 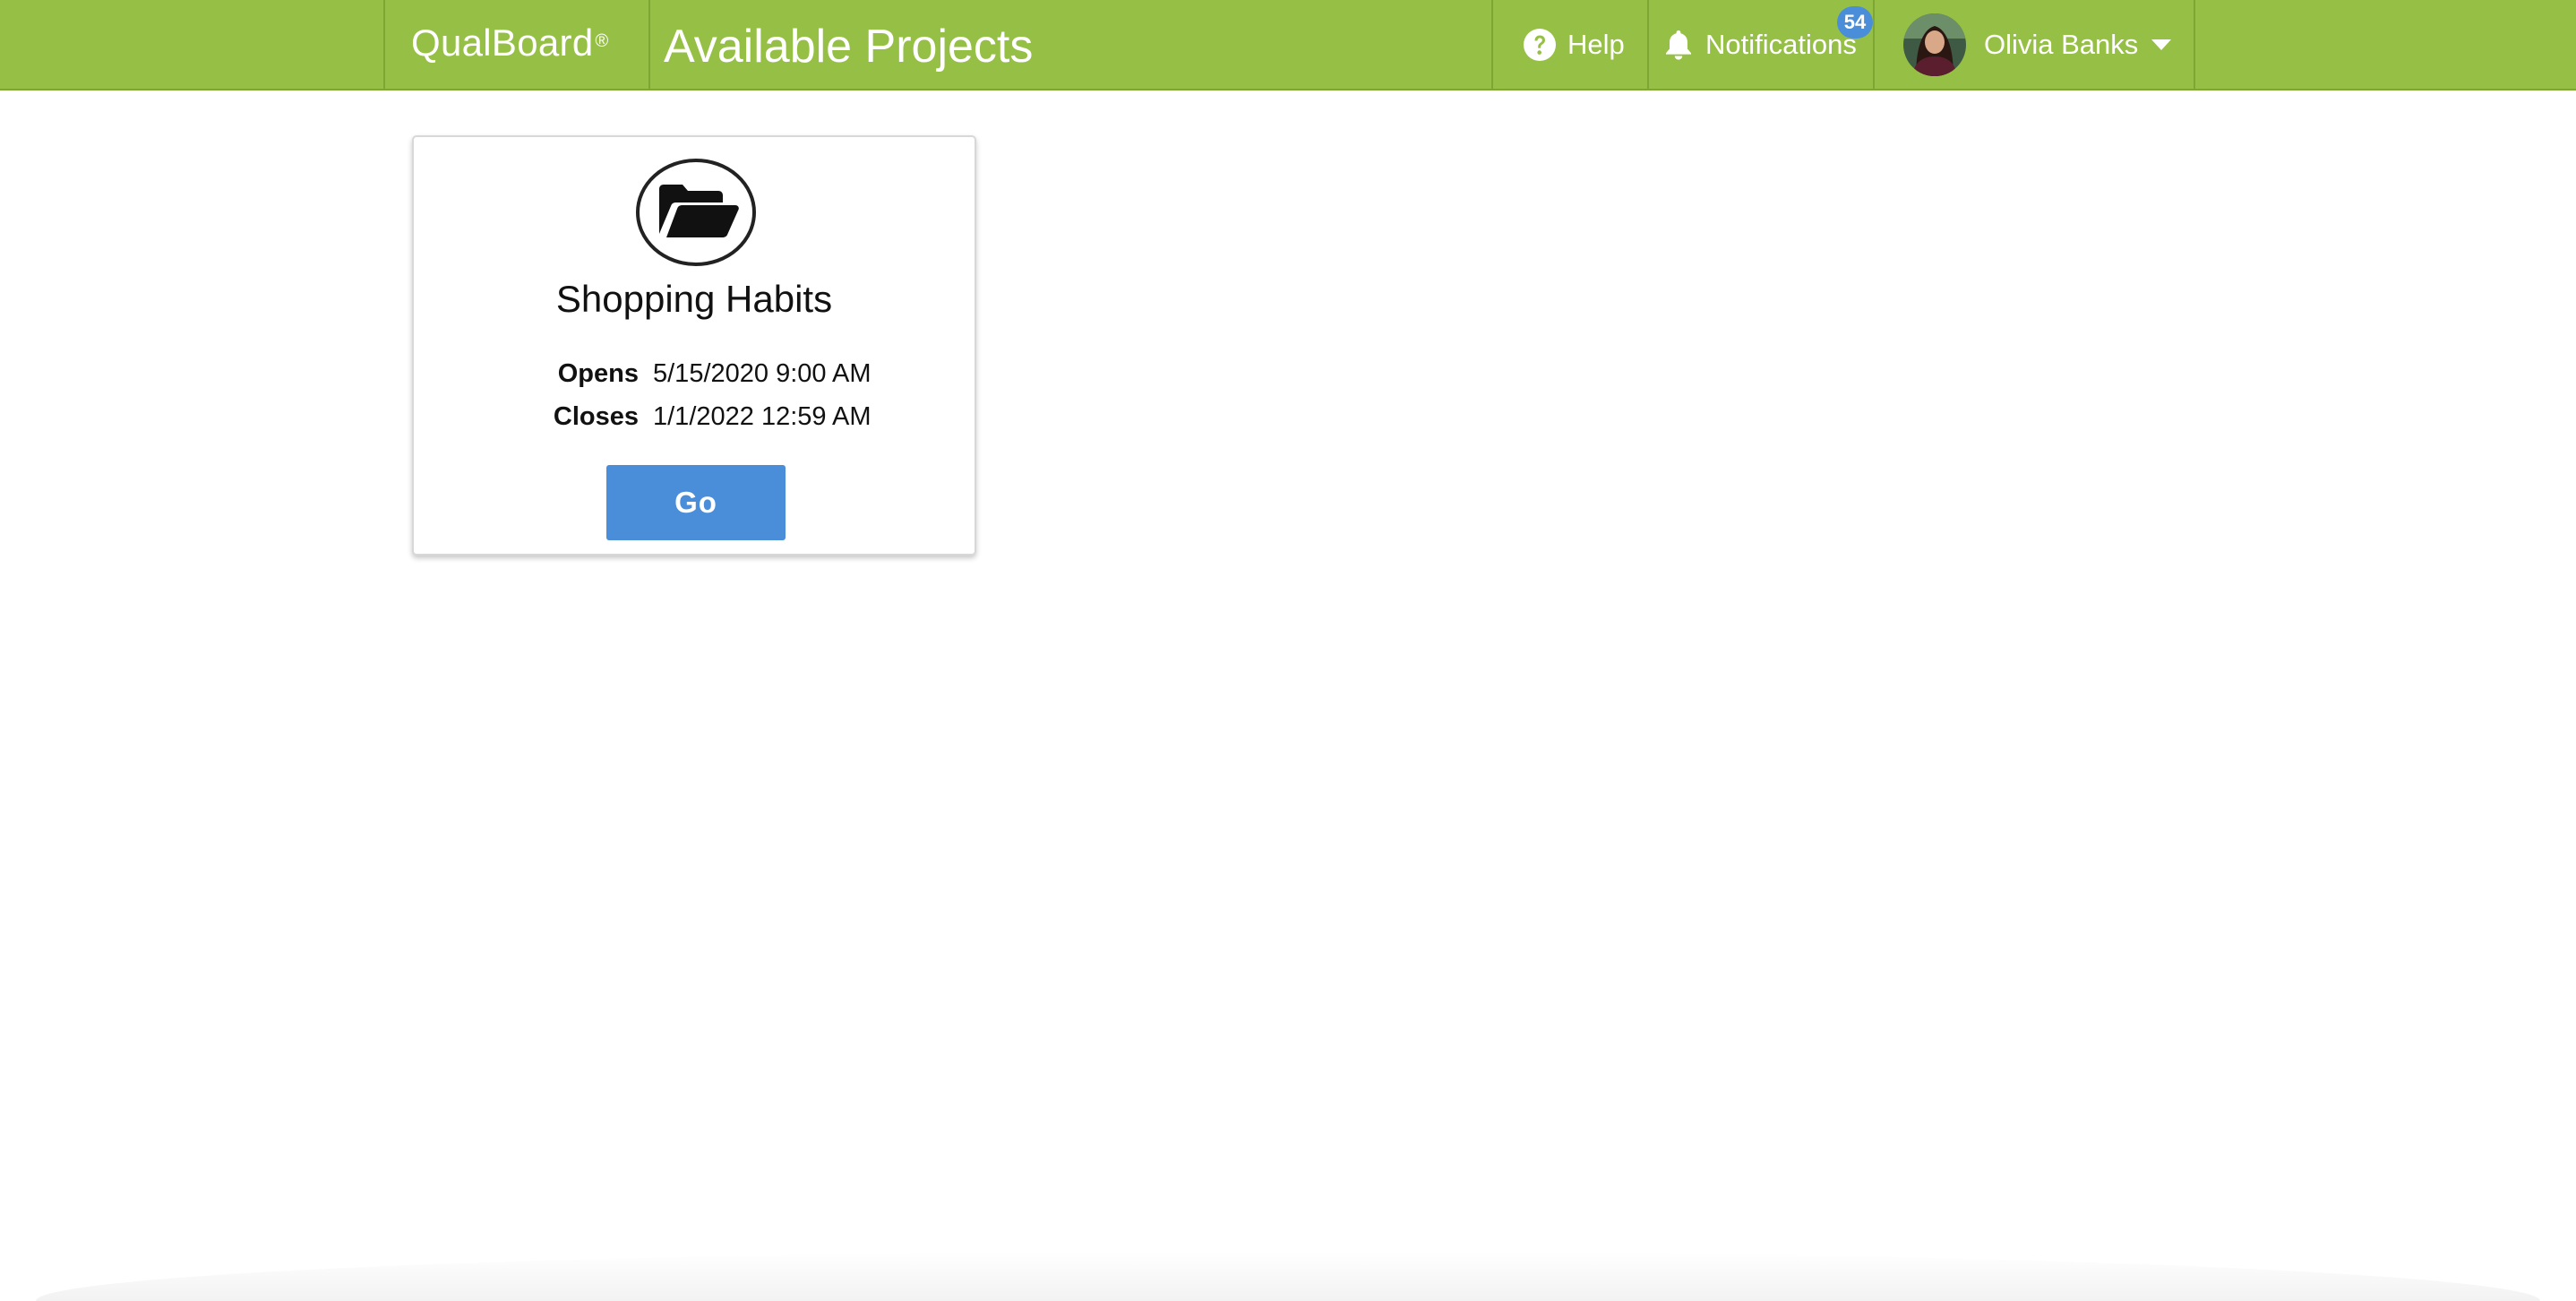 I want to click on opens-row: Opens 5/15/2020 9:00 AM, so click(x=694, y=374).